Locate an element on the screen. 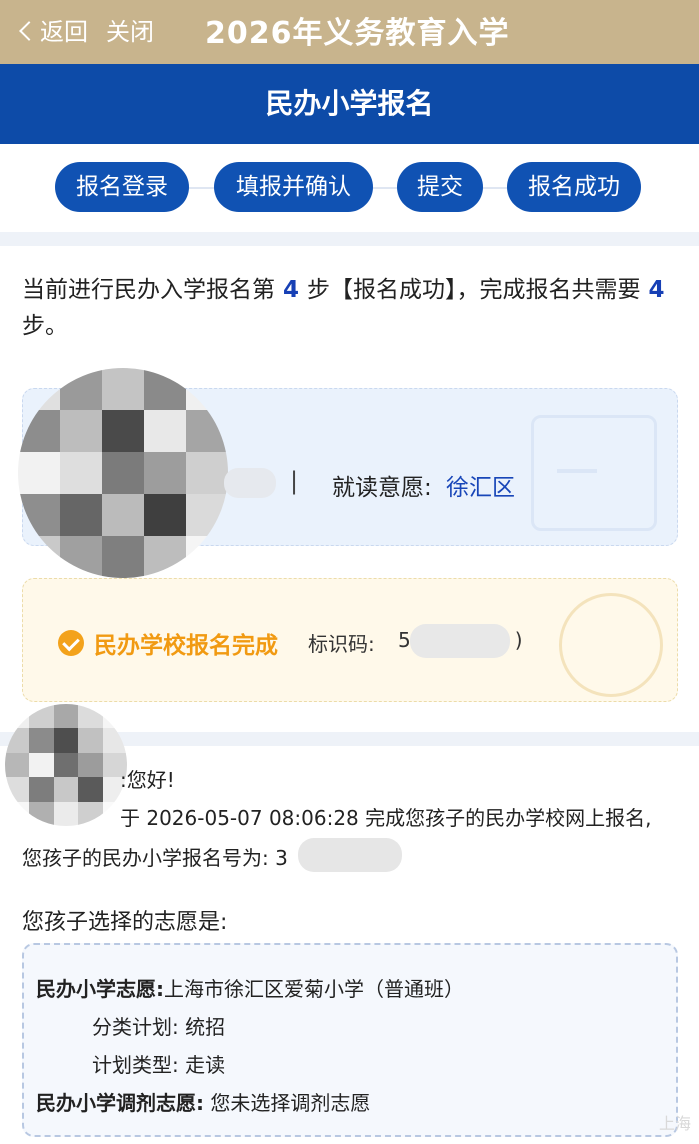 Image resolution: width=699 pixels, height=1144 pixels. progress-total-steps: 4 is located at coordinates (656, 290).